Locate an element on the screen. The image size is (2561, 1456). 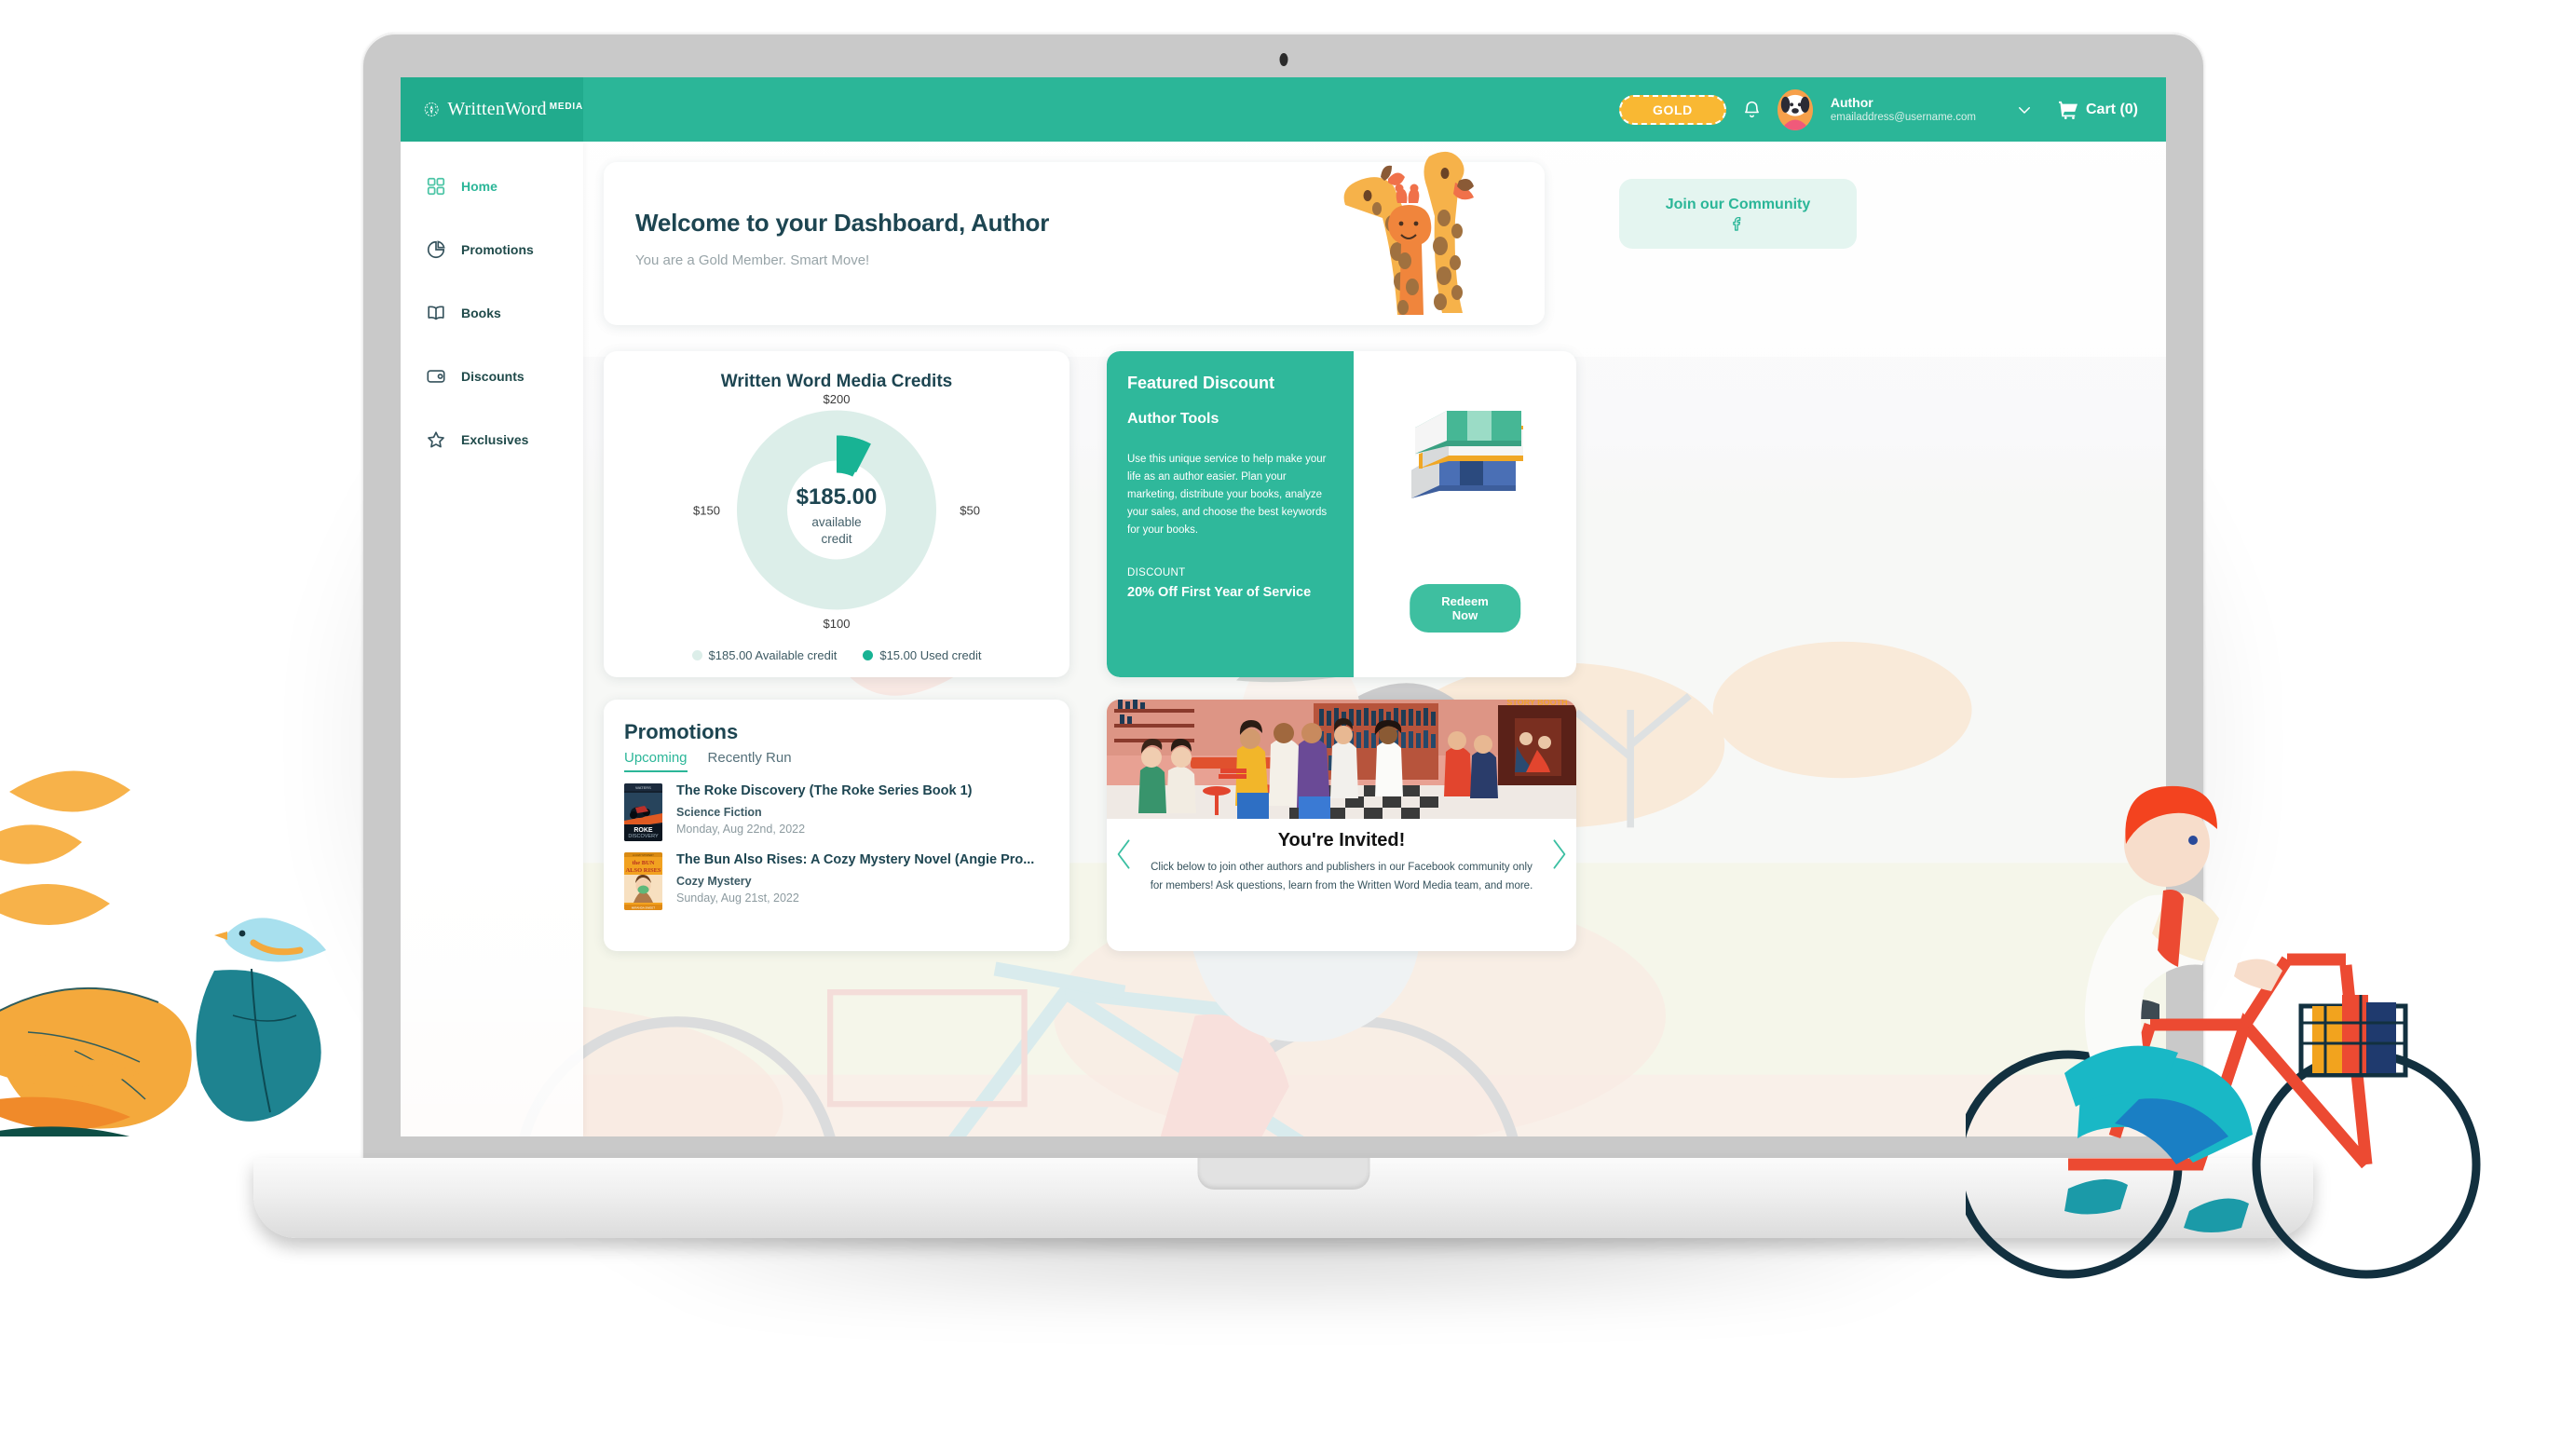
chevron-left-icon is located at coordinates (1124, 854).